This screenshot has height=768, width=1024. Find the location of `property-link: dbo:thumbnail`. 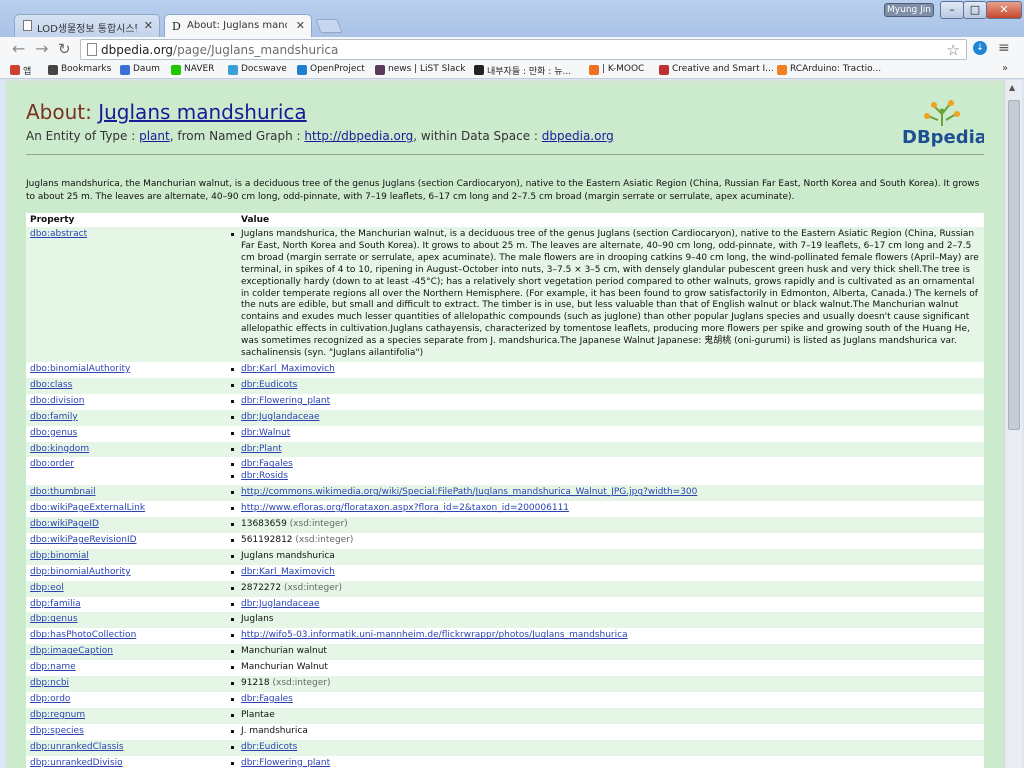

property-link: dbo:thumbnail is located at coordinates (63, 493).